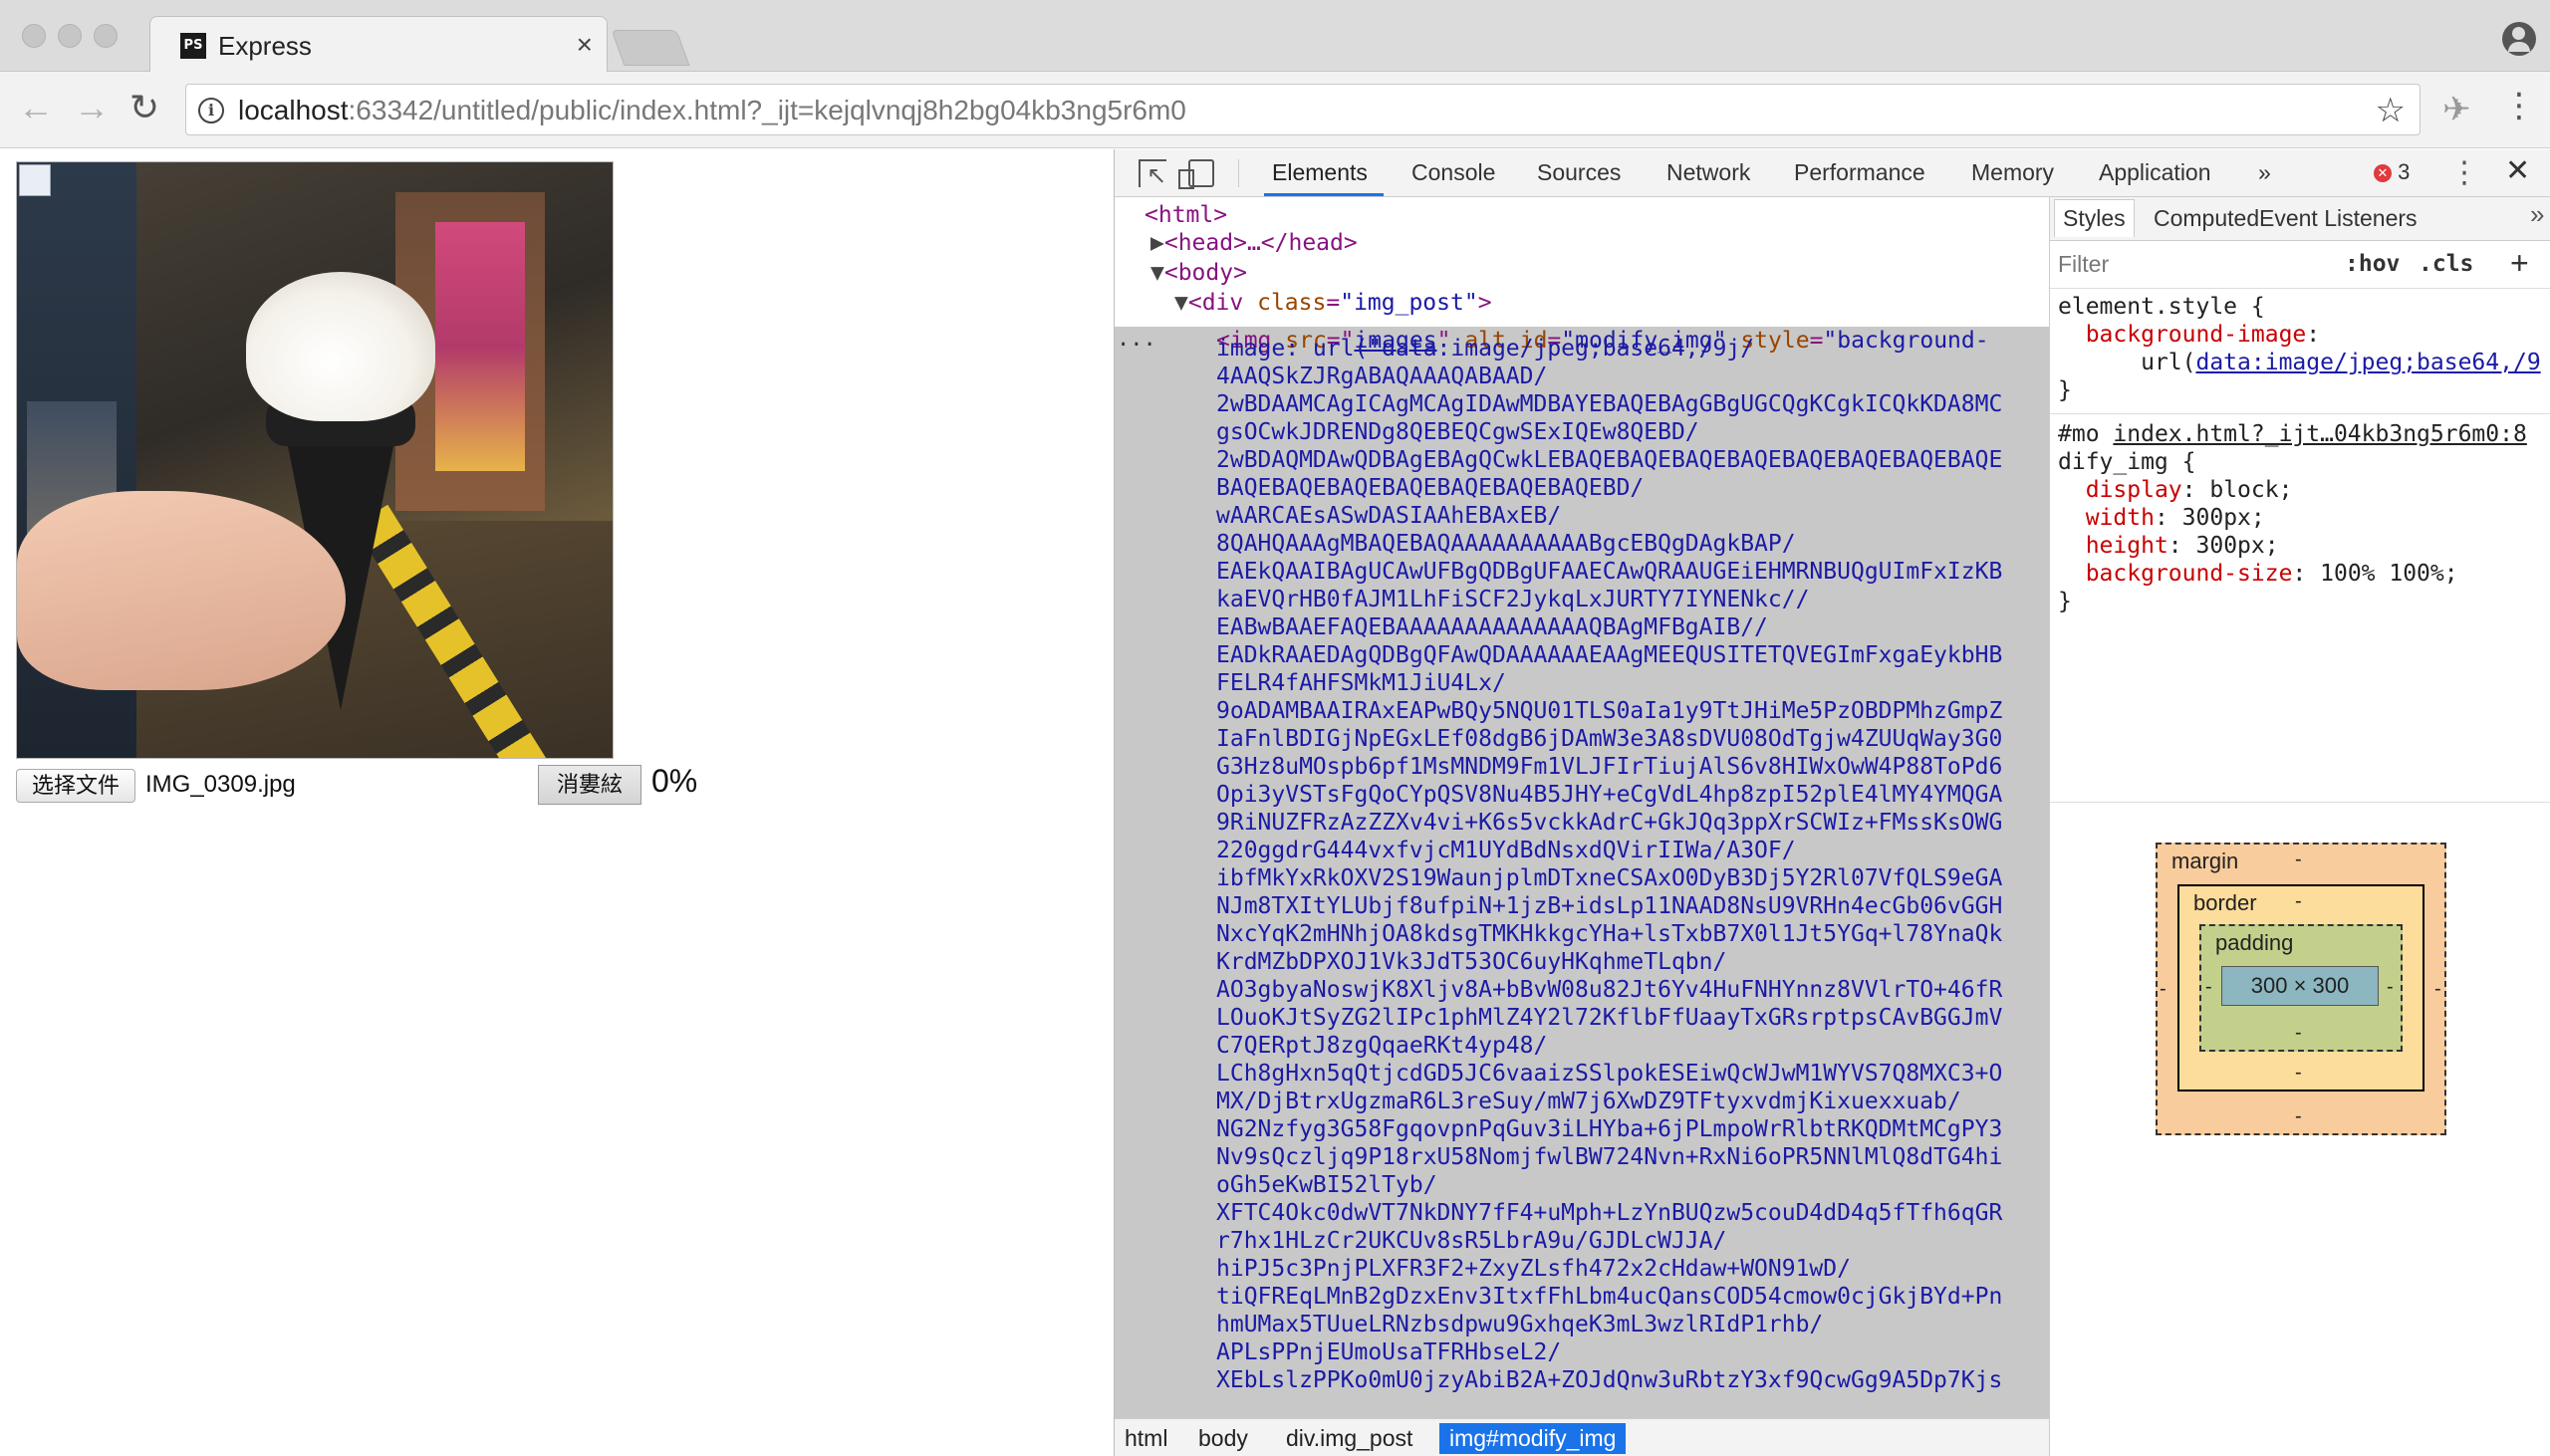 The width and height of the screenshot is (2550, 1456). What do you see at coordinates (1223, 1438) in the screenshot?
I see `crumb-body: body` at bounding box center [1223, 1438].